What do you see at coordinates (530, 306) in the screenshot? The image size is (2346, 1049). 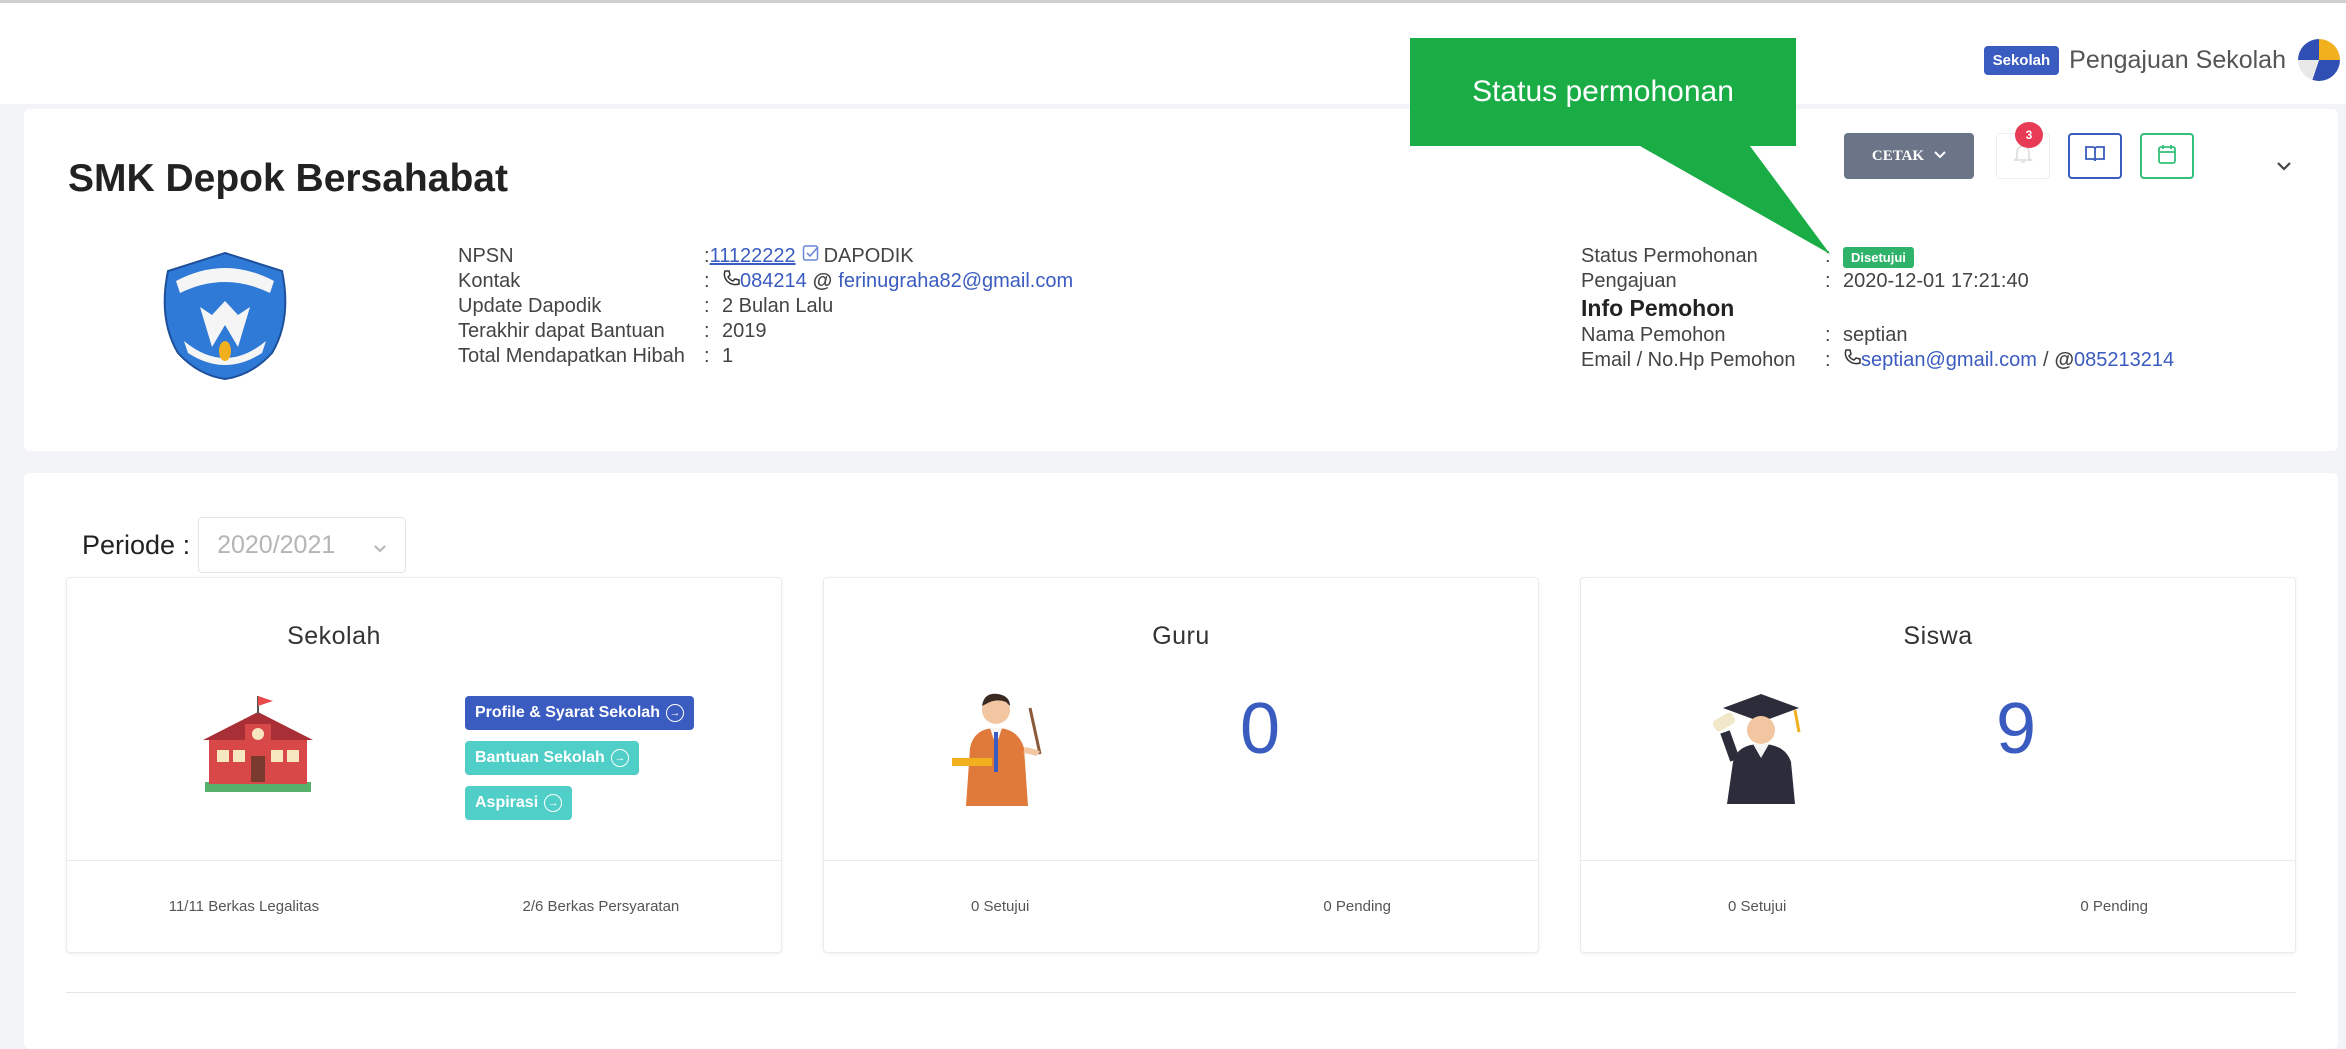 I see `update-label: Update Dapodik` at bounding box center [530, 306].